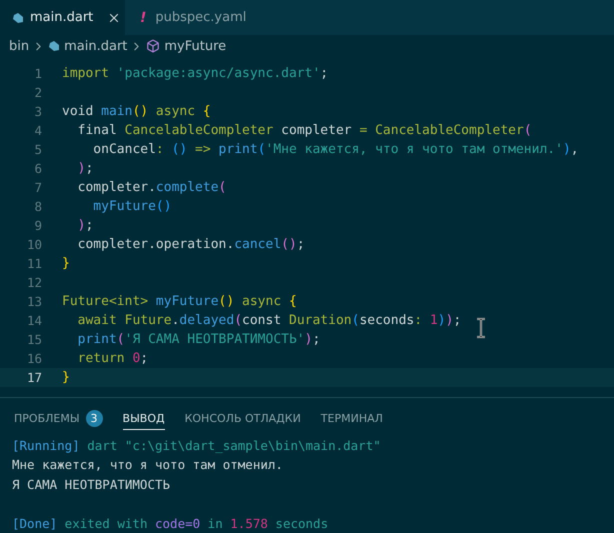  I want to click on tab-label: main.dart, so click(62, 17).